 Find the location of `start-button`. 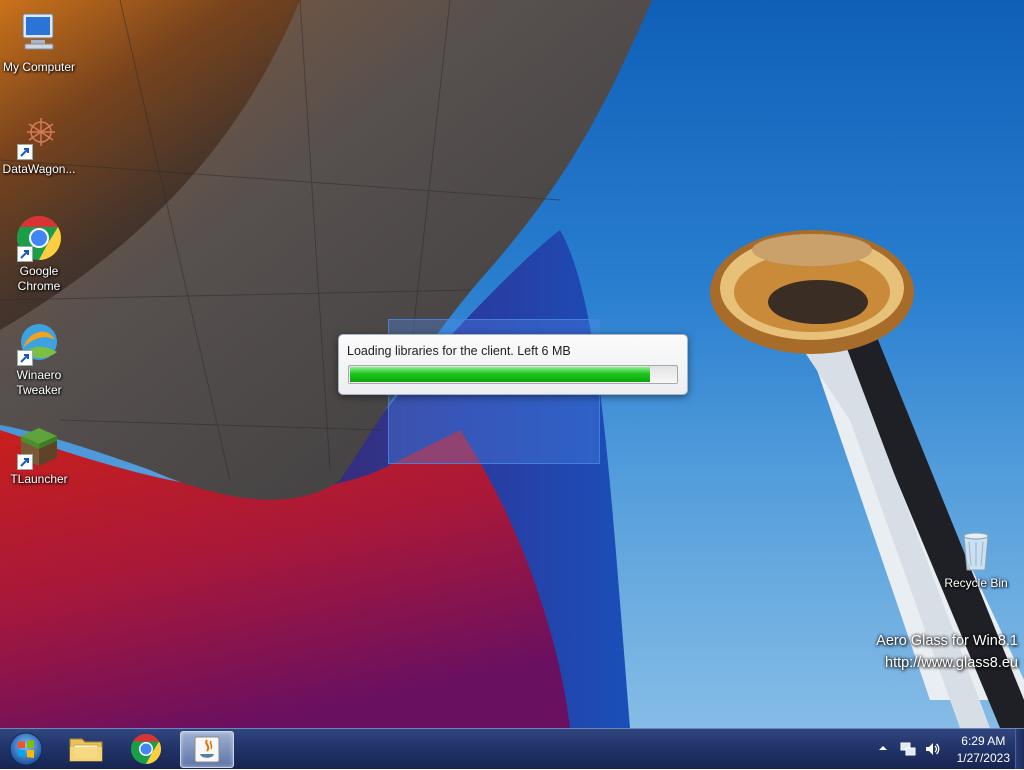

start-button is located at coordinates (26, 749).